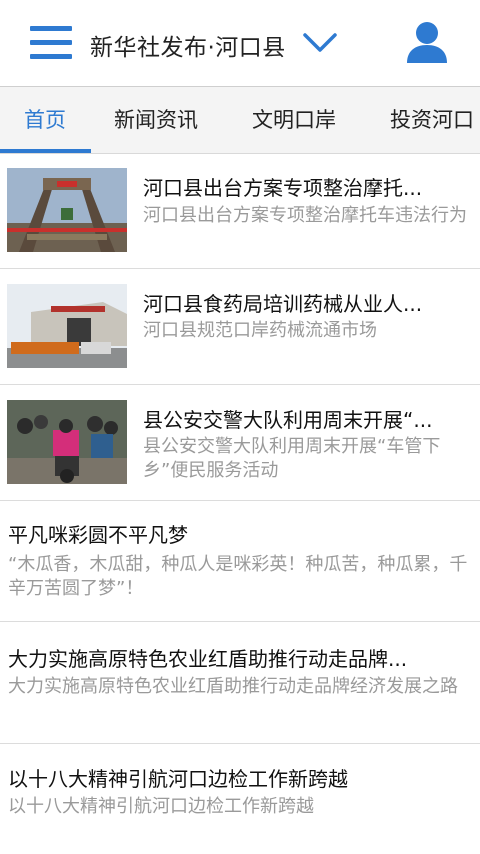  What do you see at coordinates (238, 576) in the screenshot?
I see `news-summary: “木瓜香，木瓜甜，种瓜人是咪彩英！种瓜苦，种瓜累，千辛万苦圆了梦”！` at bounding box center [238, 576].